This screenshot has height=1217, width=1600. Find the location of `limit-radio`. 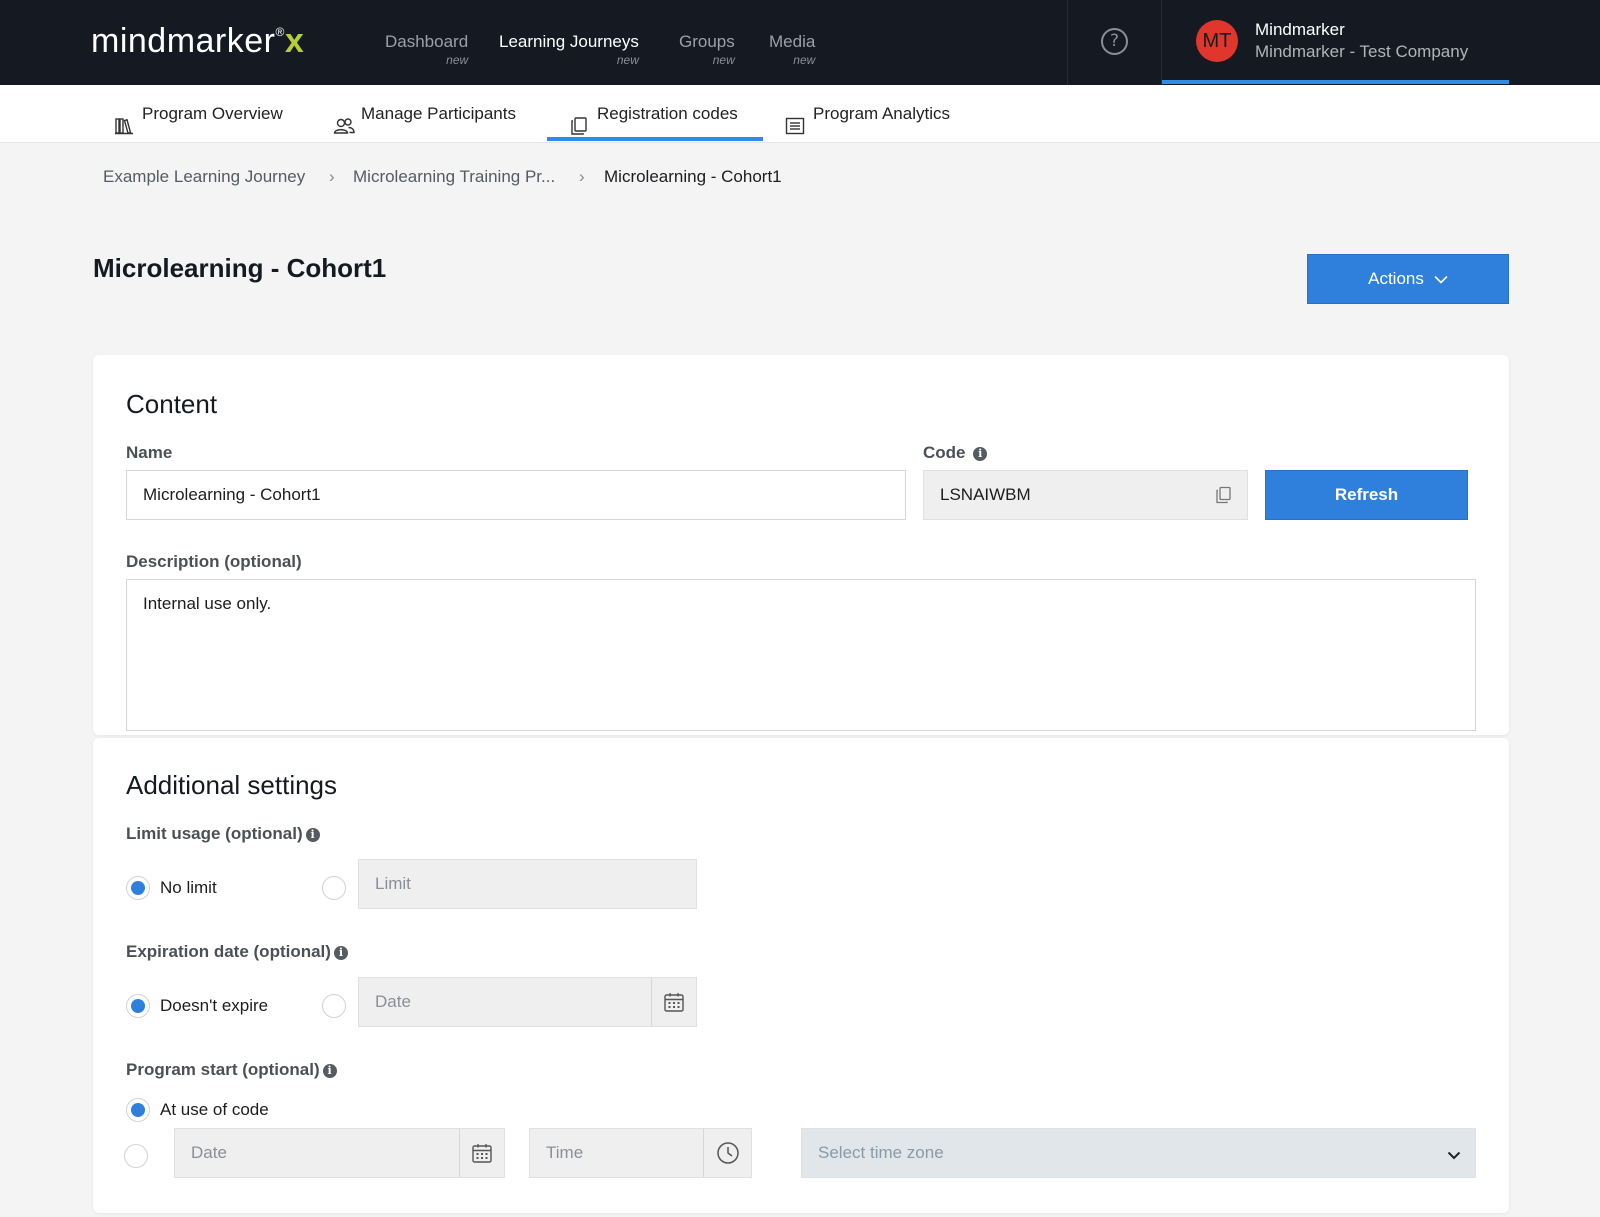

limit-radio is located at coordinates (334, 888).